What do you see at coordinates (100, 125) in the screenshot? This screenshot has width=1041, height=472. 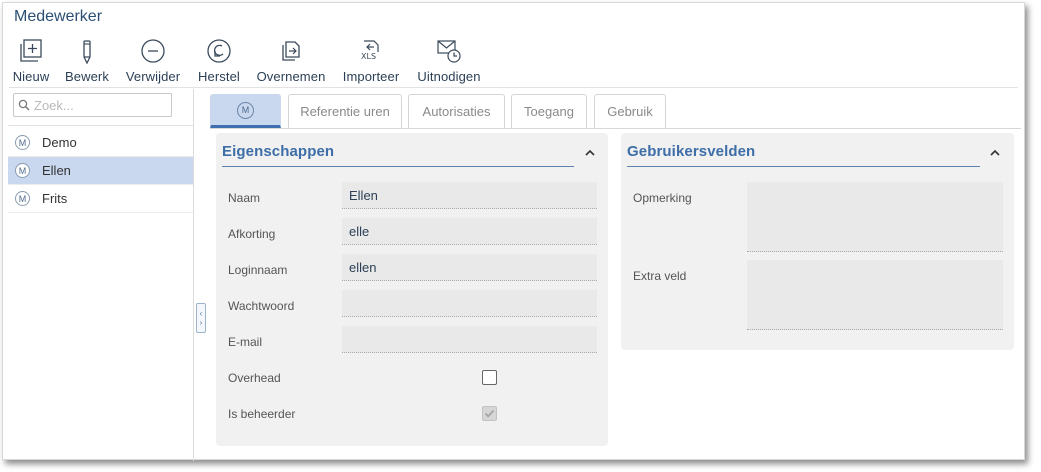 I see `list-divider` at bounding box center [100, 125].